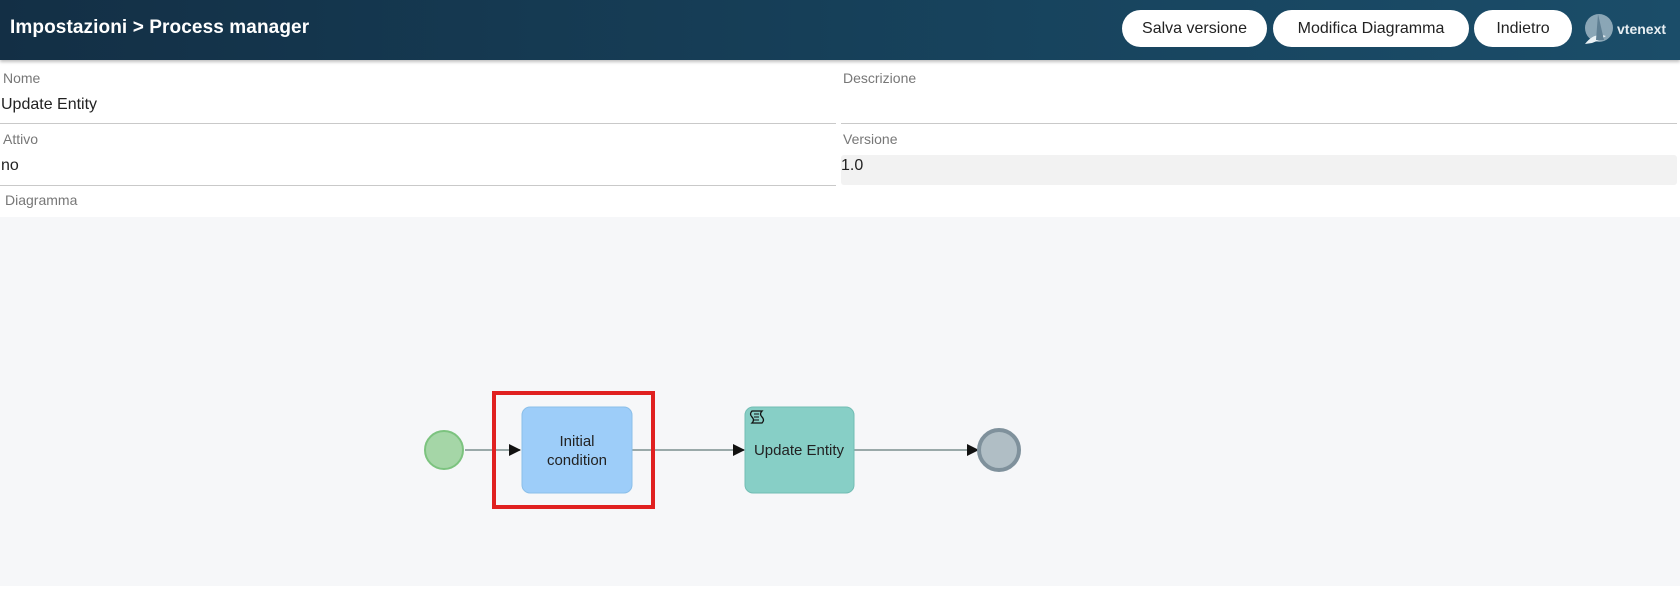 This screenshot has width=1680, height=591. What do you see at coordinates (49, 105) in the screenshot?
I see `name-field: Update Entity` at bounding box center [49, 105].